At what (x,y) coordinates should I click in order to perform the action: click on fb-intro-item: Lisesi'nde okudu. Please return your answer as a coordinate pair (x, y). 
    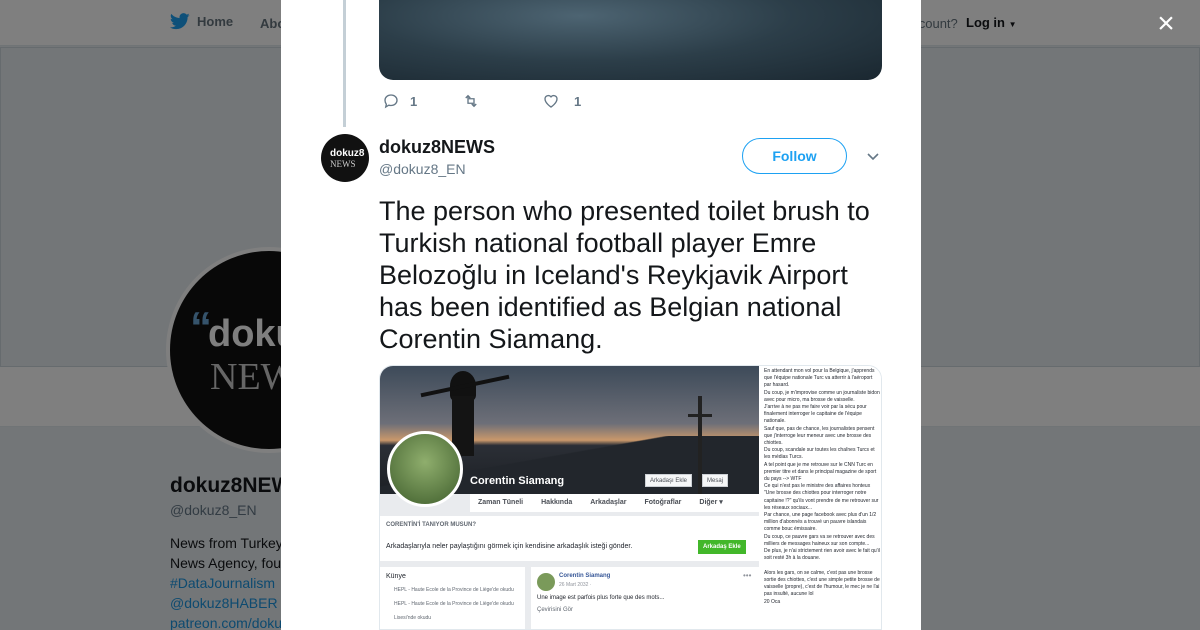
    Looking at the image, I should click on (413, 618).